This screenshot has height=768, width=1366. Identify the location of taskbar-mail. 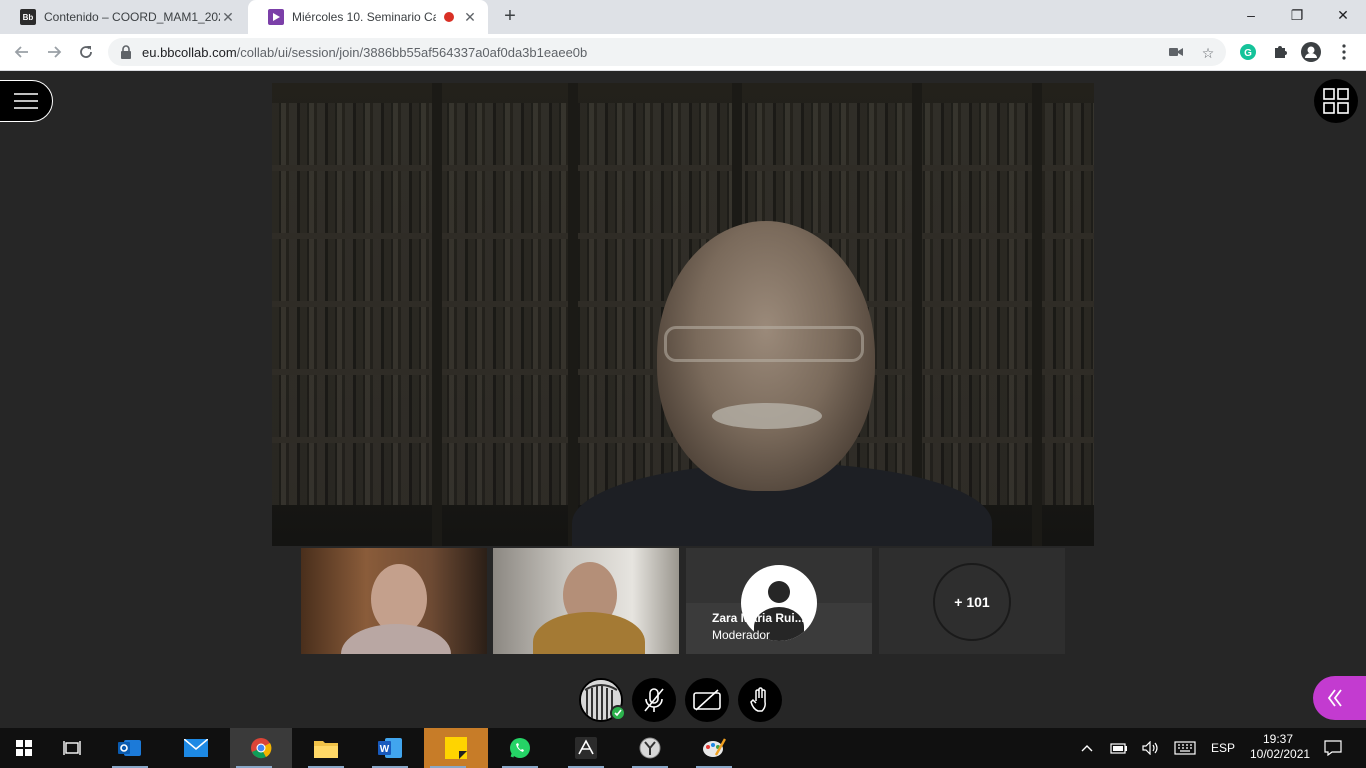
(196, 748).